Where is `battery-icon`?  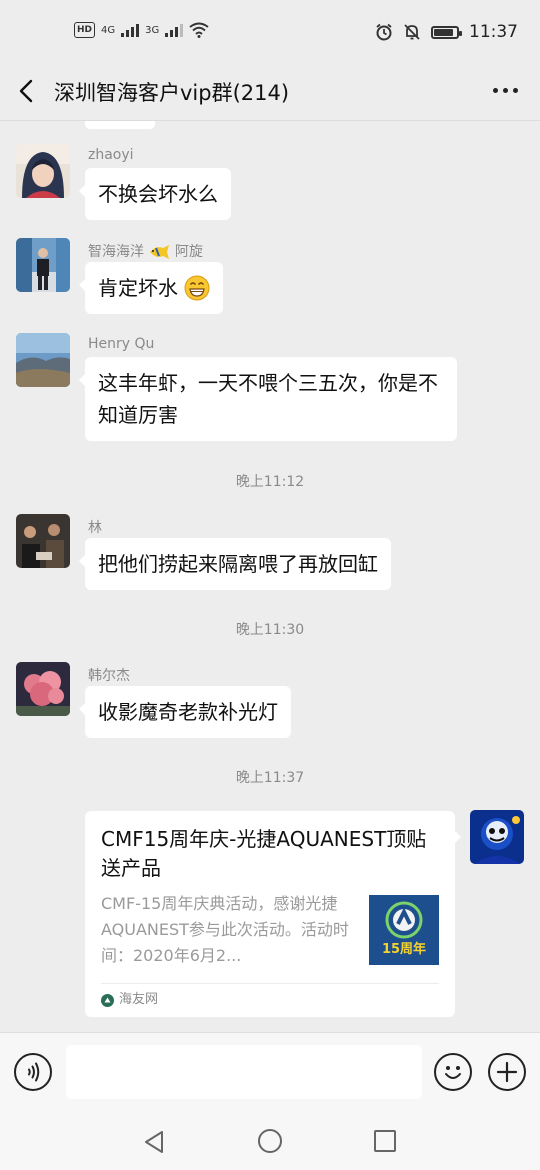
battery-icon is located at coordinates (446, 32).